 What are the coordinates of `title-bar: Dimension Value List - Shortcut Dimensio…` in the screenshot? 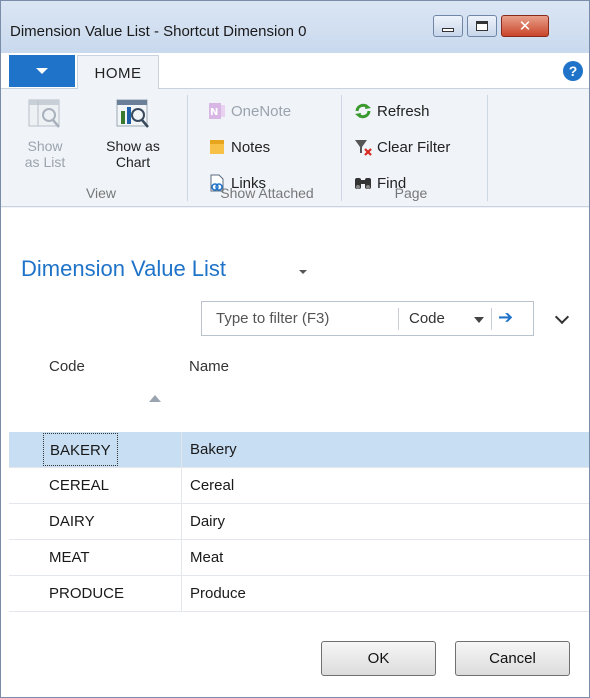 It's located at (295, 27).